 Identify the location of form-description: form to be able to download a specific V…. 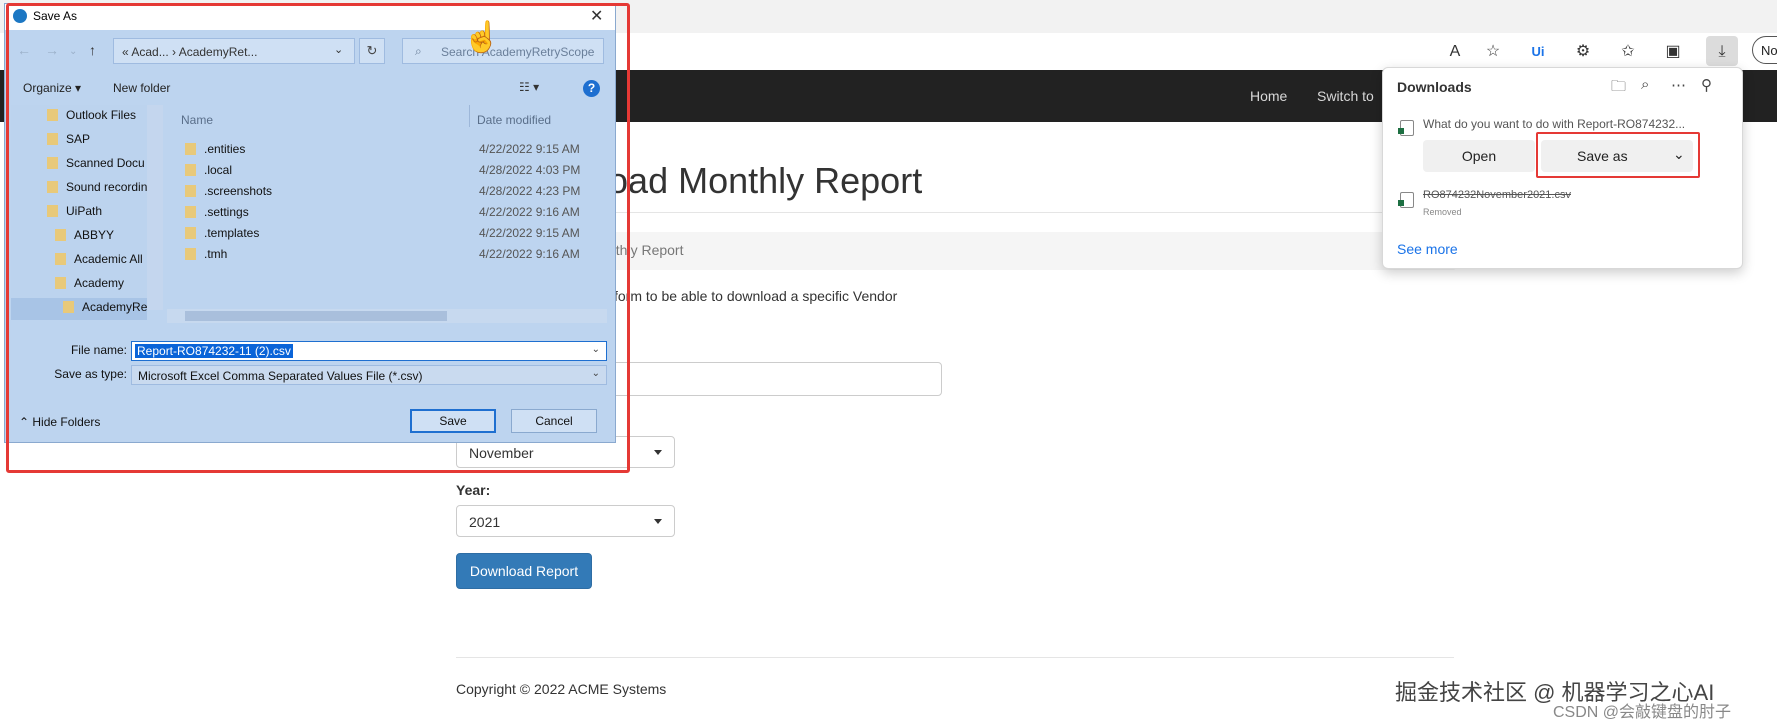
(756, 296).